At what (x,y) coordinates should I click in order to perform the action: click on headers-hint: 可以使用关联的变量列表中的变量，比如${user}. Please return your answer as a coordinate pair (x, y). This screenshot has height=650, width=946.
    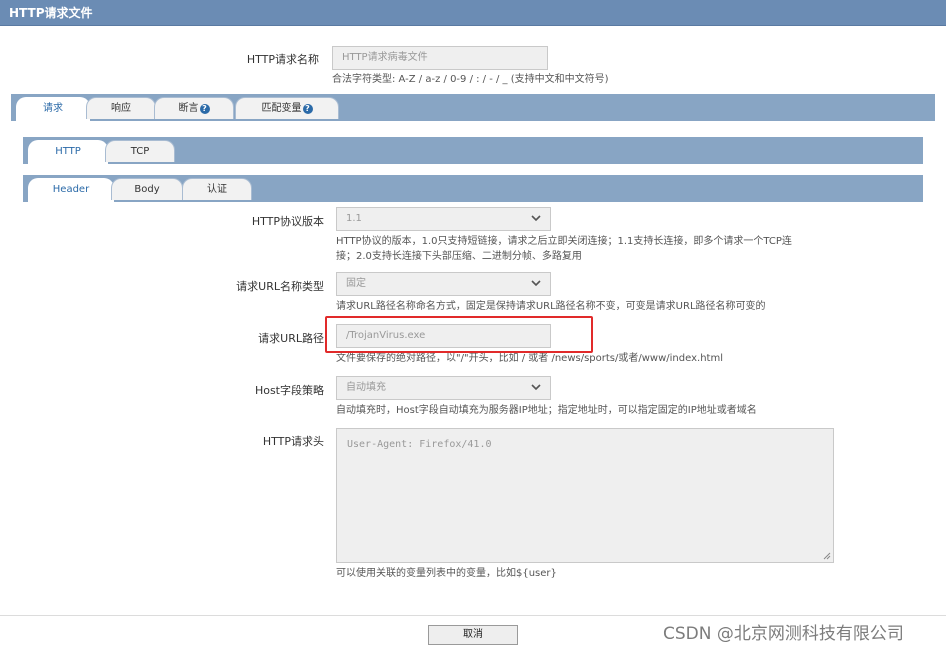
    Looking at the image, I should click on (446, 573).